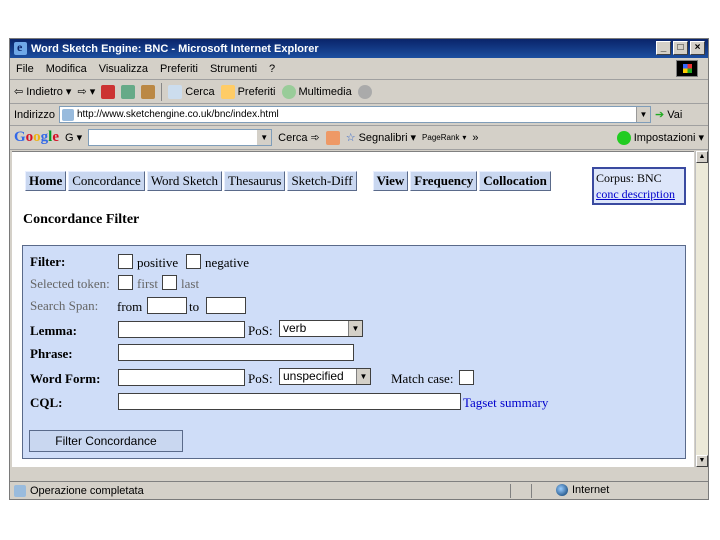 The height and width of the screenshot is (540, 720). I want to click on phrase-label: Phrase:, so click(51, 353).